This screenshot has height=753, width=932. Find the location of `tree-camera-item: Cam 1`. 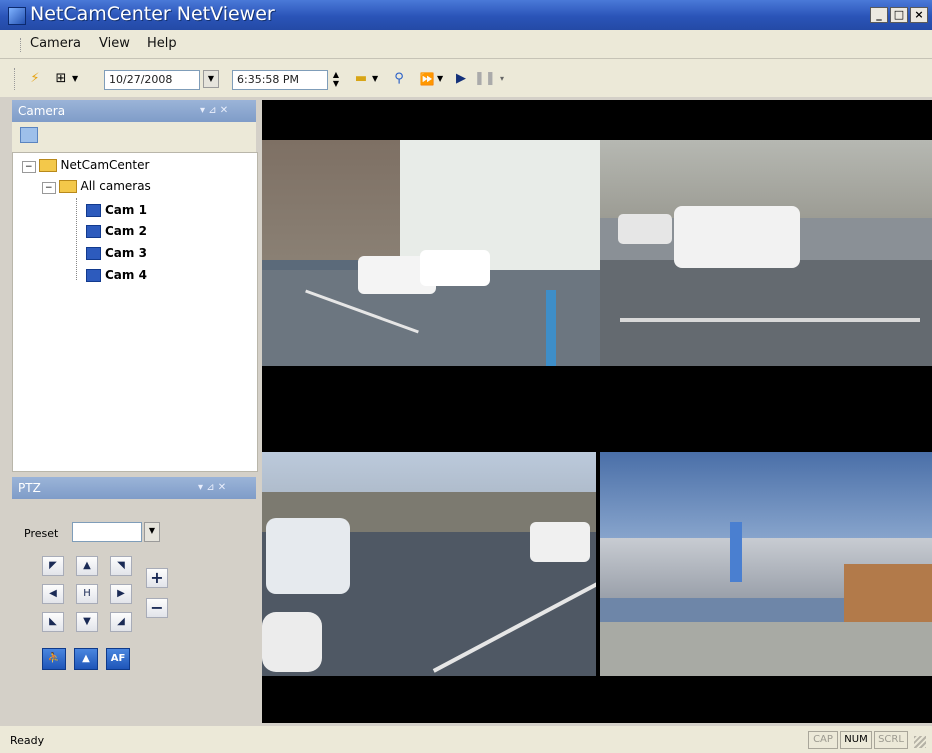

tree-camera-item: Cam 1 is located at coordinates (116, 210).